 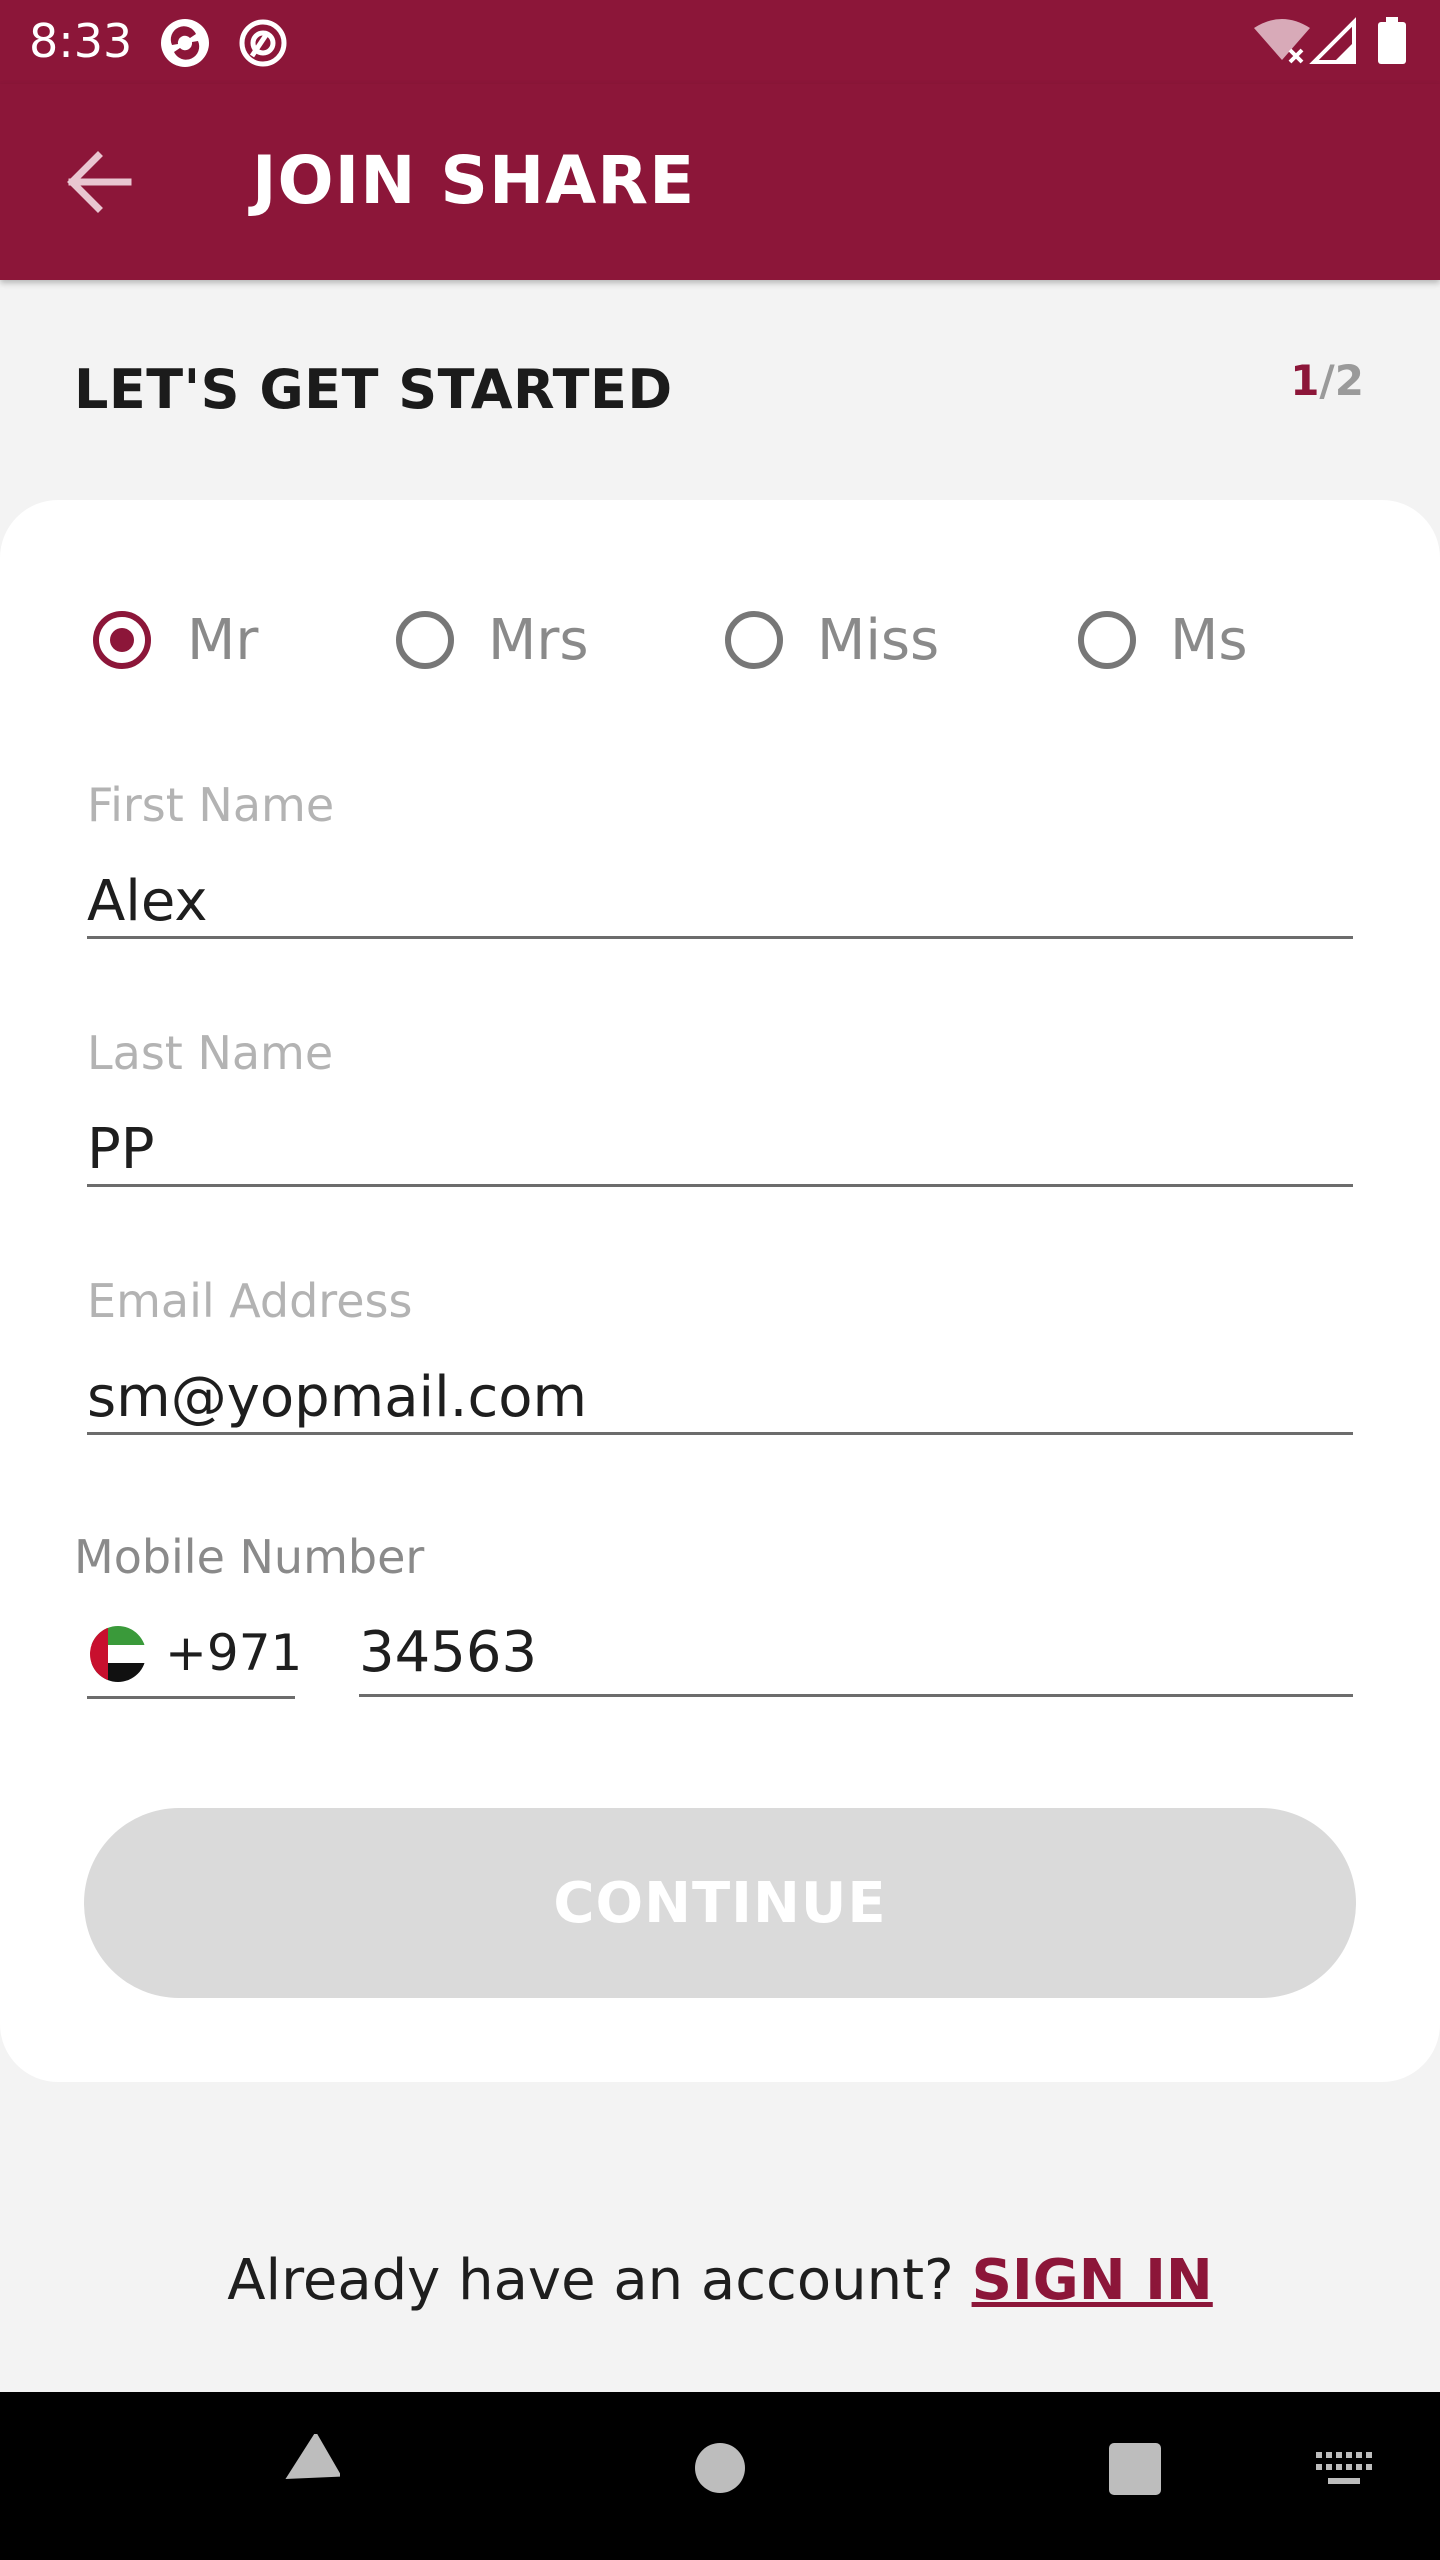 What do you see at coordinates (538, 640) in the screenshot?
I see `radio-label: Mrs` at bounding box center [538, 640].